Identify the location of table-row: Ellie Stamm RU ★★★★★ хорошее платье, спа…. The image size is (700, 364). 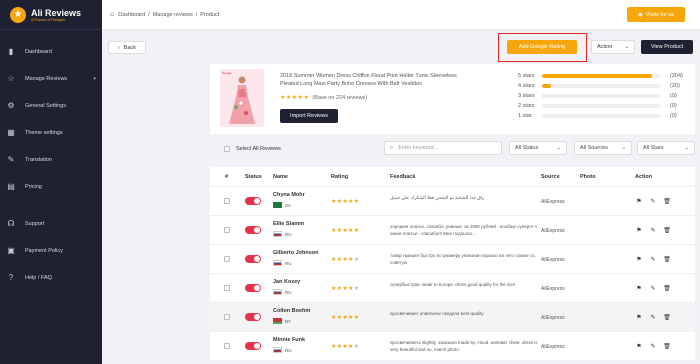
(452, 230).